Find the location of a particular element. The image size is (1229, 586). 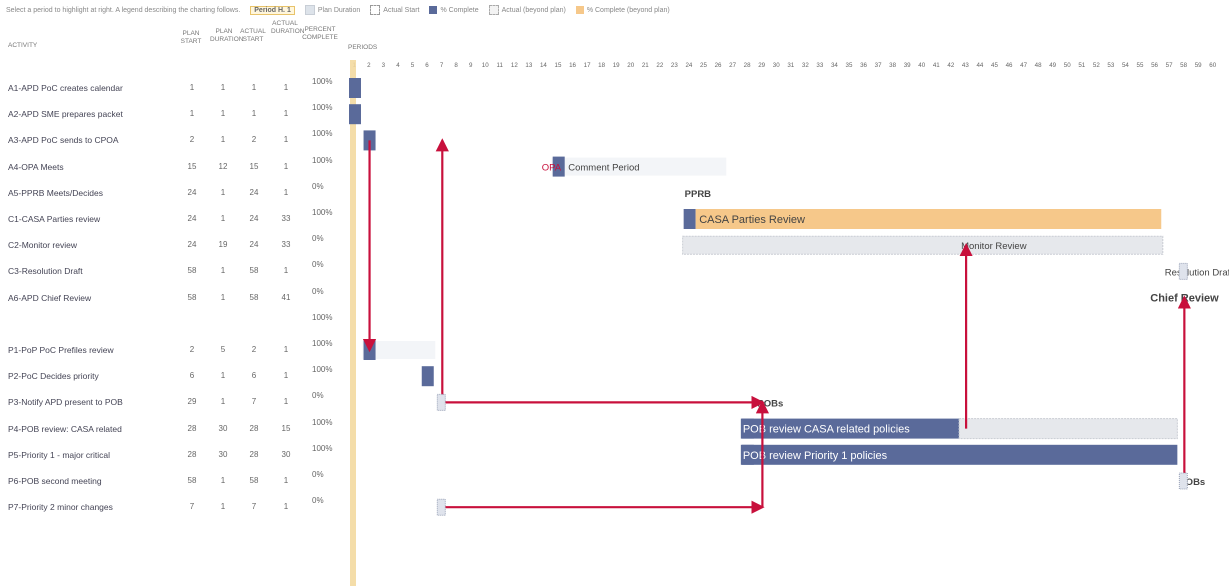

period-number: 49 is located at coordinates (1052, 65).